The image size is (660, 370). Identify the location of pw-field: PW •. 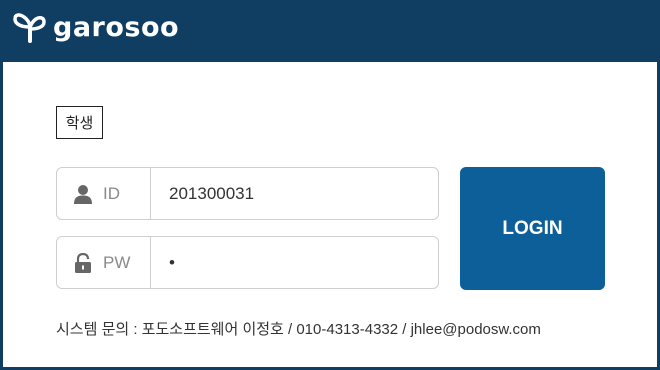
(247, 262).